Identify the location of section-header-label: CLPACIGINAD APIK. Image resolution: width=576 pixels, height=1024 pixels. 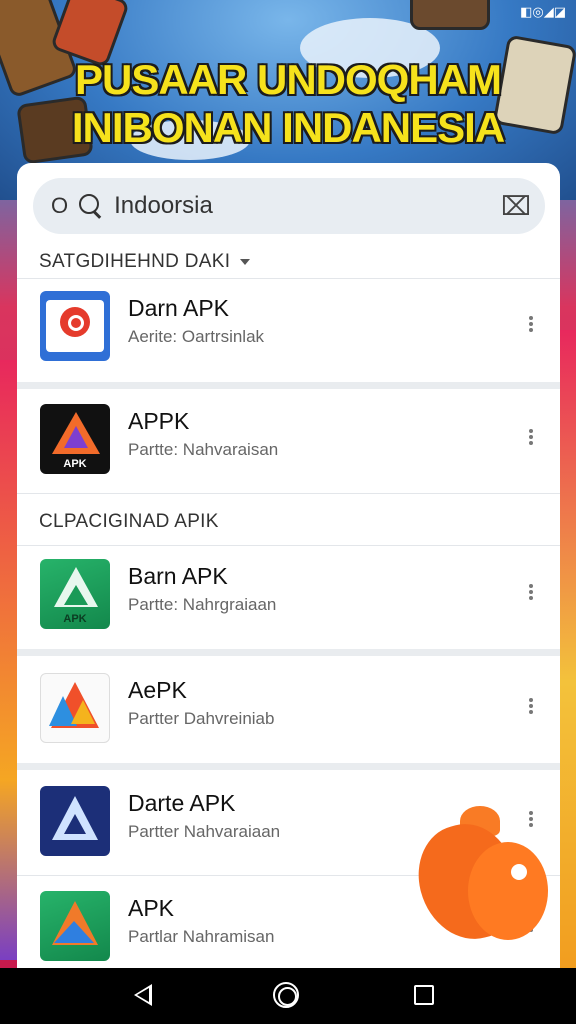
(129, 521).